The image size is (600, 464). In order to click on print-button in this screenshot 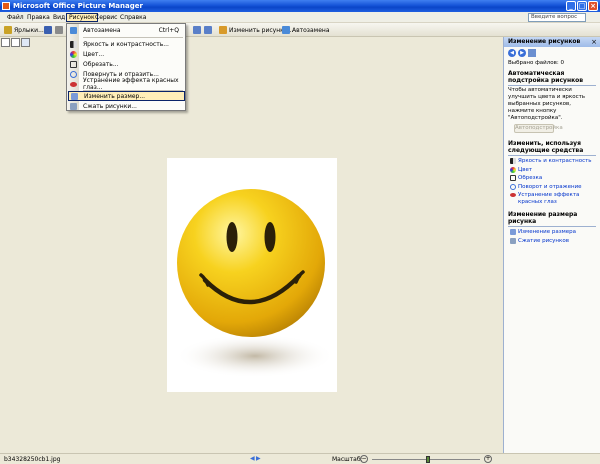, I will do `click(59, 30)`.